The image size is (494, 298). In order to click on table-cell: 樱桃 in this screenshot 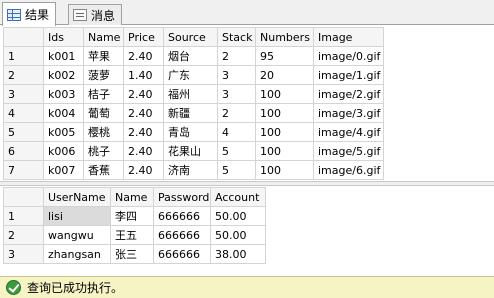, I will do `click(103, 132)`.